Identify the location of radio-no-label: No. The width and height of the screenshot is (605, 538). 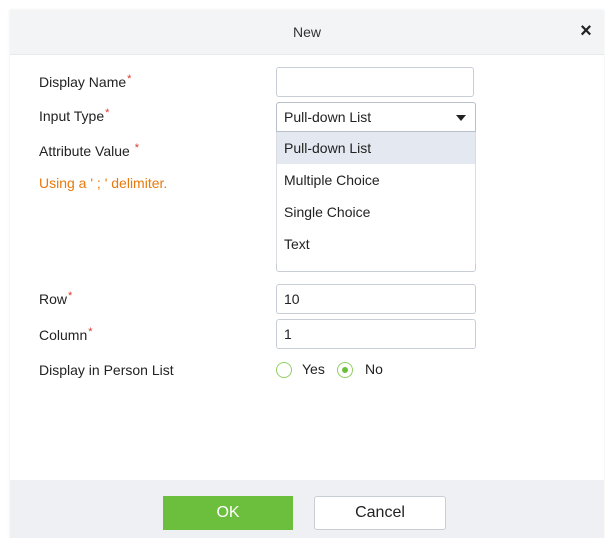
(374, 369).